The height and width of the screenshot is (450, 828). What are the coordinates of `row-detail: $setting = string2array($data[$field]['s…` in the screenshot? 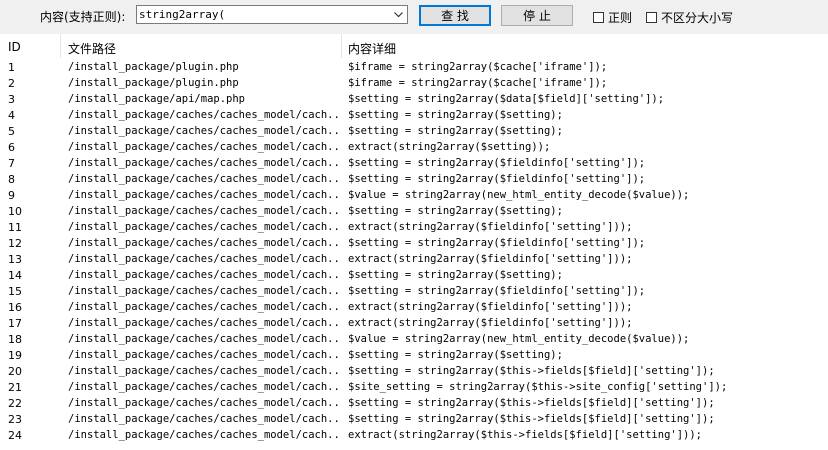 It's located at (506, 99).